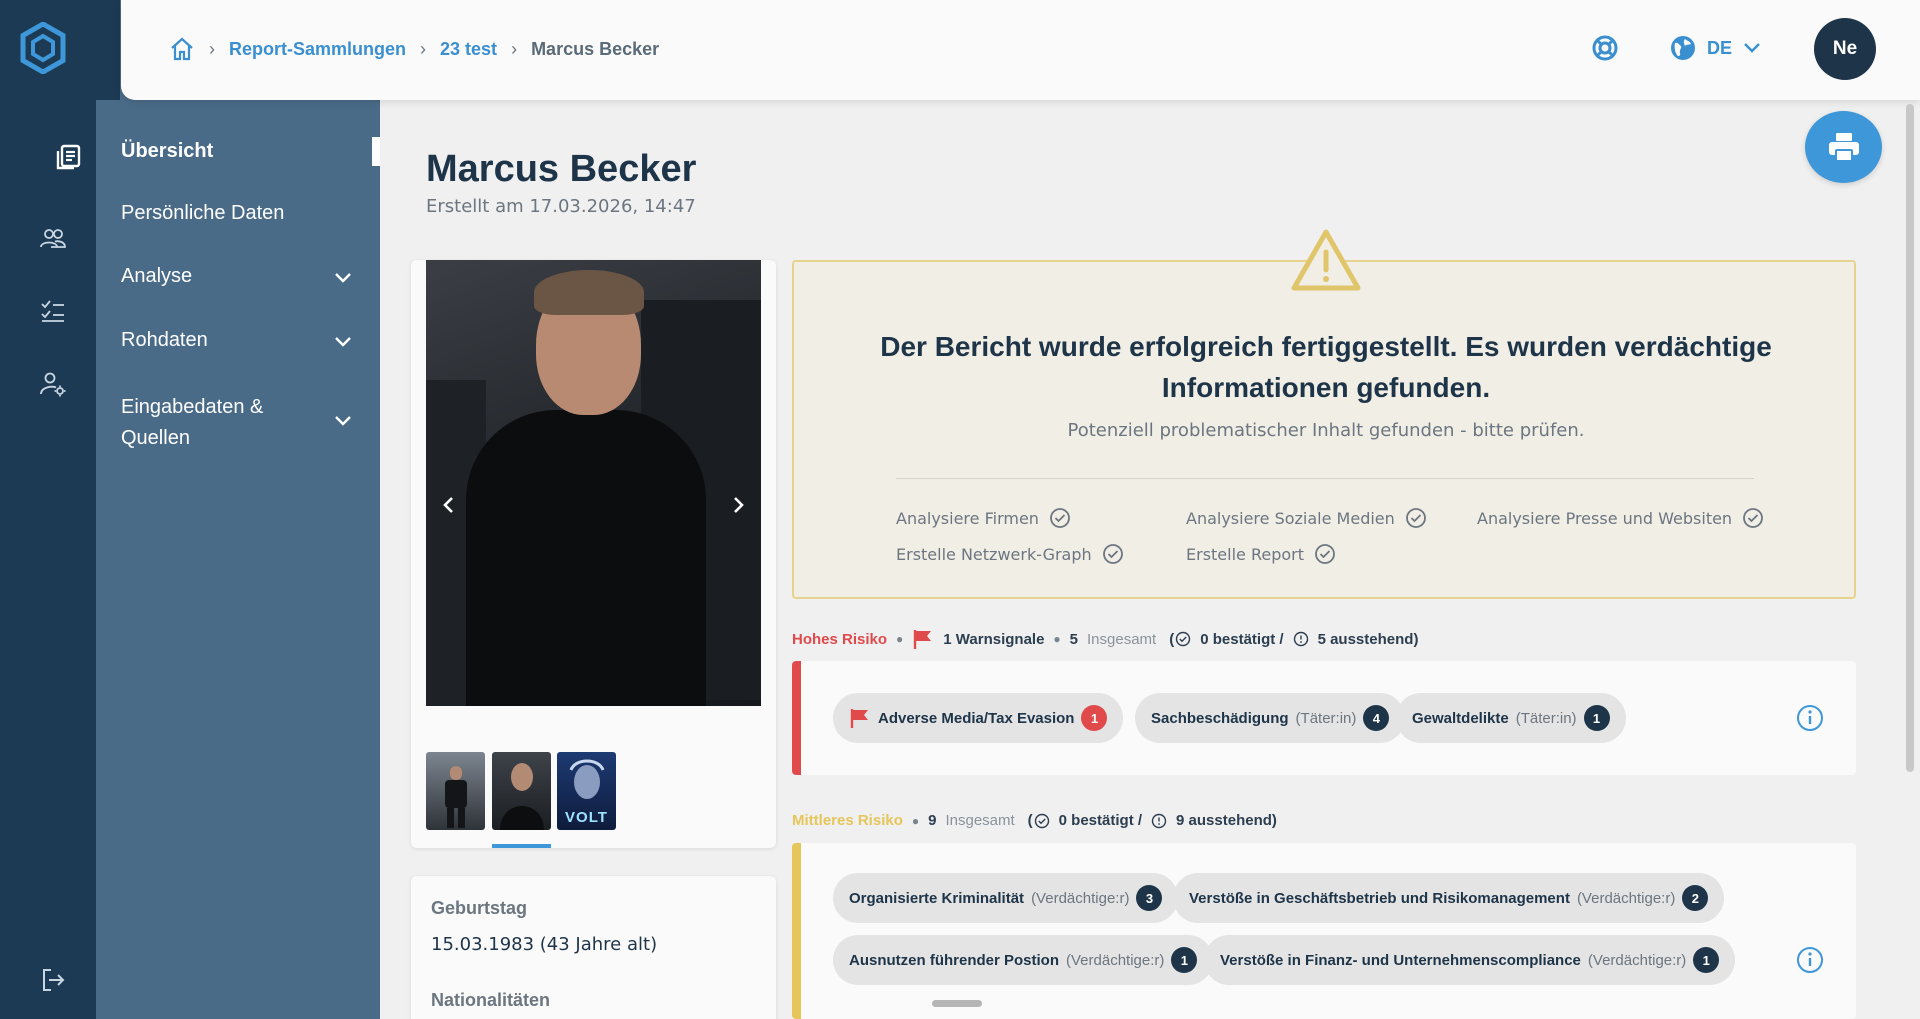 This screenshot has width=1920, height=1019. What do you see at coordinates (937, 898) in the screenshot?
I see `chip-name: Organisierte Kriminalität` at bounding box center [937, 898].